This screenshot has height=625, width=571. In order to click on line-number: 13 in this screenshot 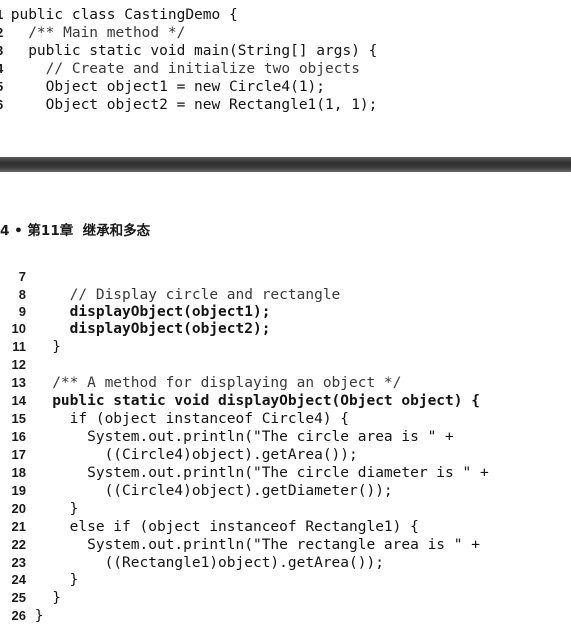, I will do `click(18, 382)`.